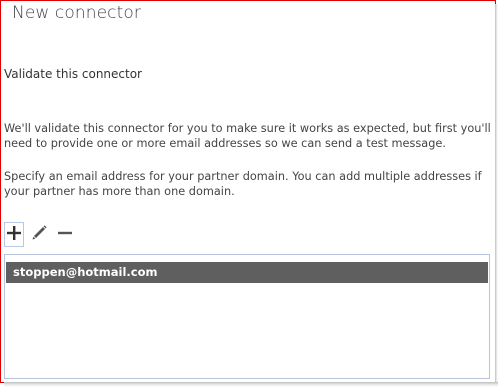 The image size is (498, 387). What do you see at coordinates (247, 272) in the screenshot?
I see `list-item: stoppen@hotmail.com` at bounding box center [247, 272].